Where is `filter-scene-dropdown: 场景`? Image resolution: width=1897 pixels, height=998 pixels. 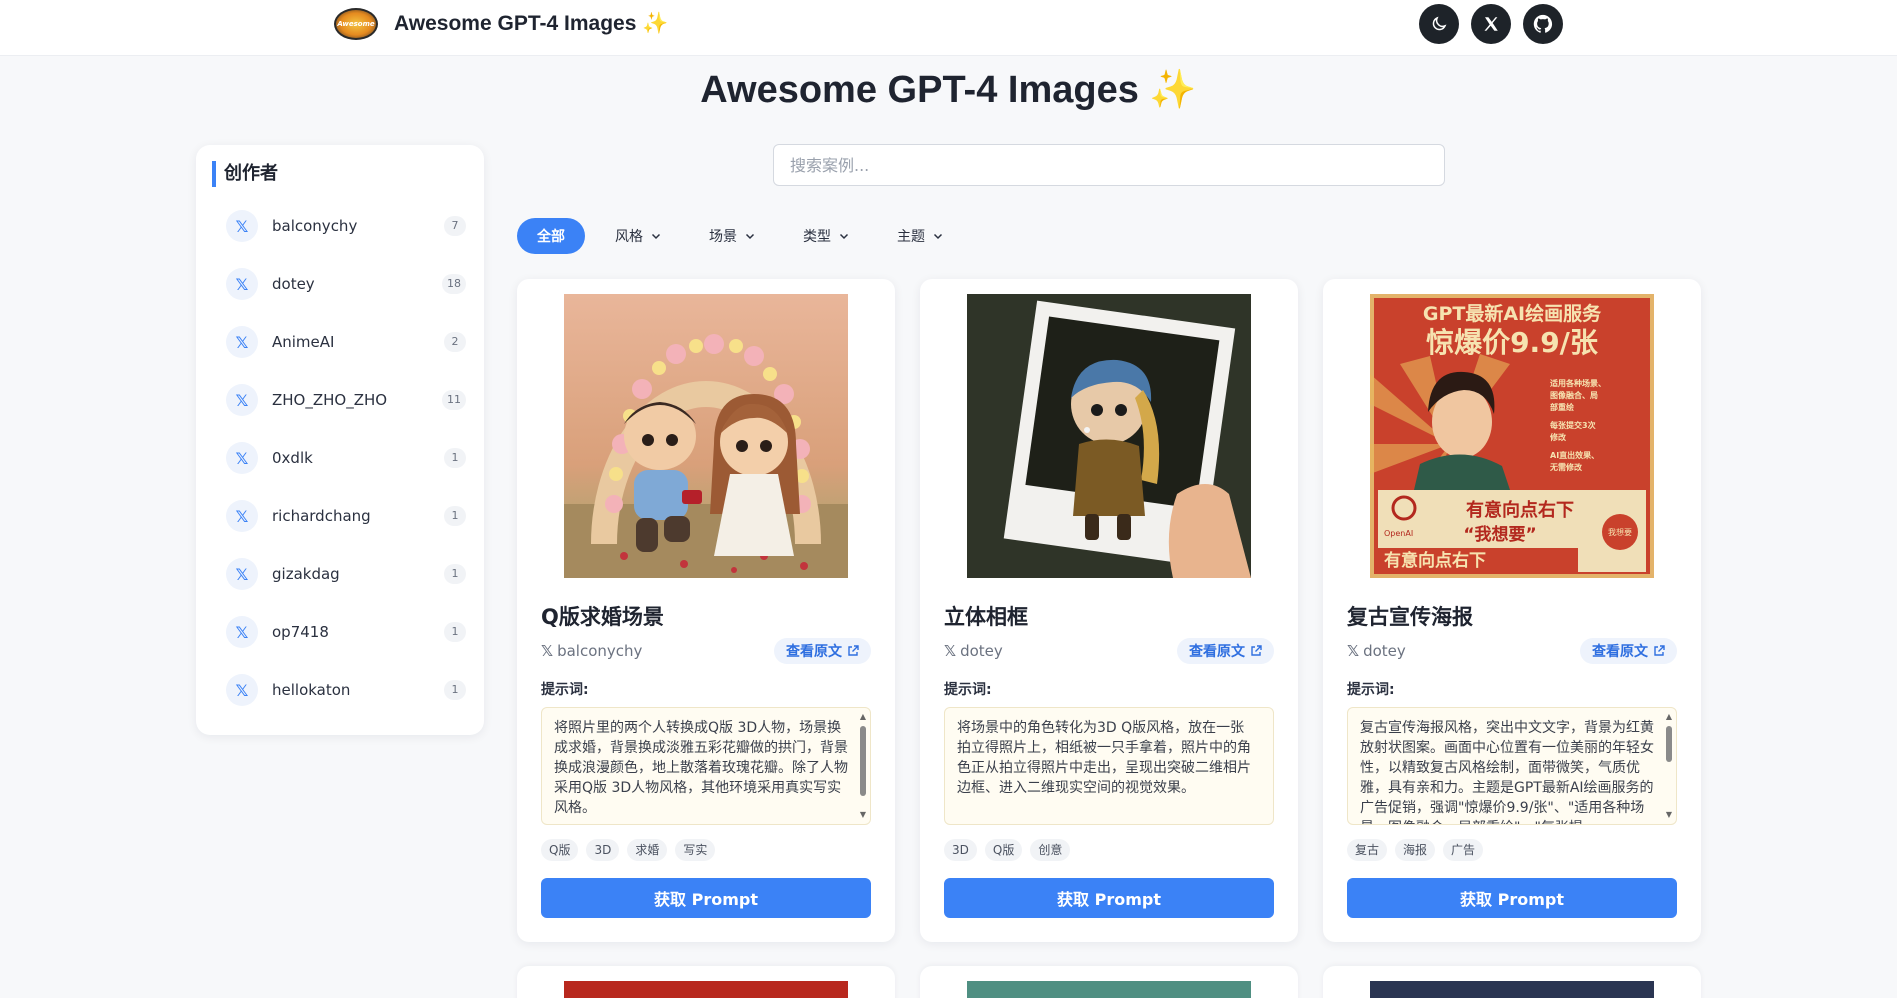 filter-scene-dropdown: 场景 is located at coordinates (732, 236).